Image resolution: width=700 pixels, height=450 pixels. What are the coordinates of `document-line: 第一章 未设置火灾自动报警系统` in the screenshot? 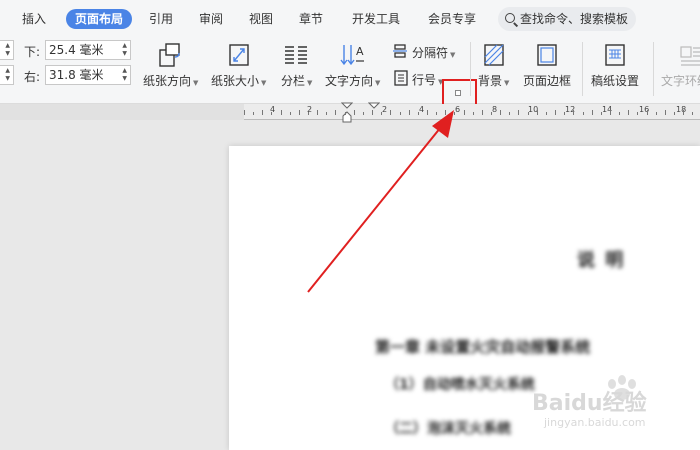 It's located at (483, 347).